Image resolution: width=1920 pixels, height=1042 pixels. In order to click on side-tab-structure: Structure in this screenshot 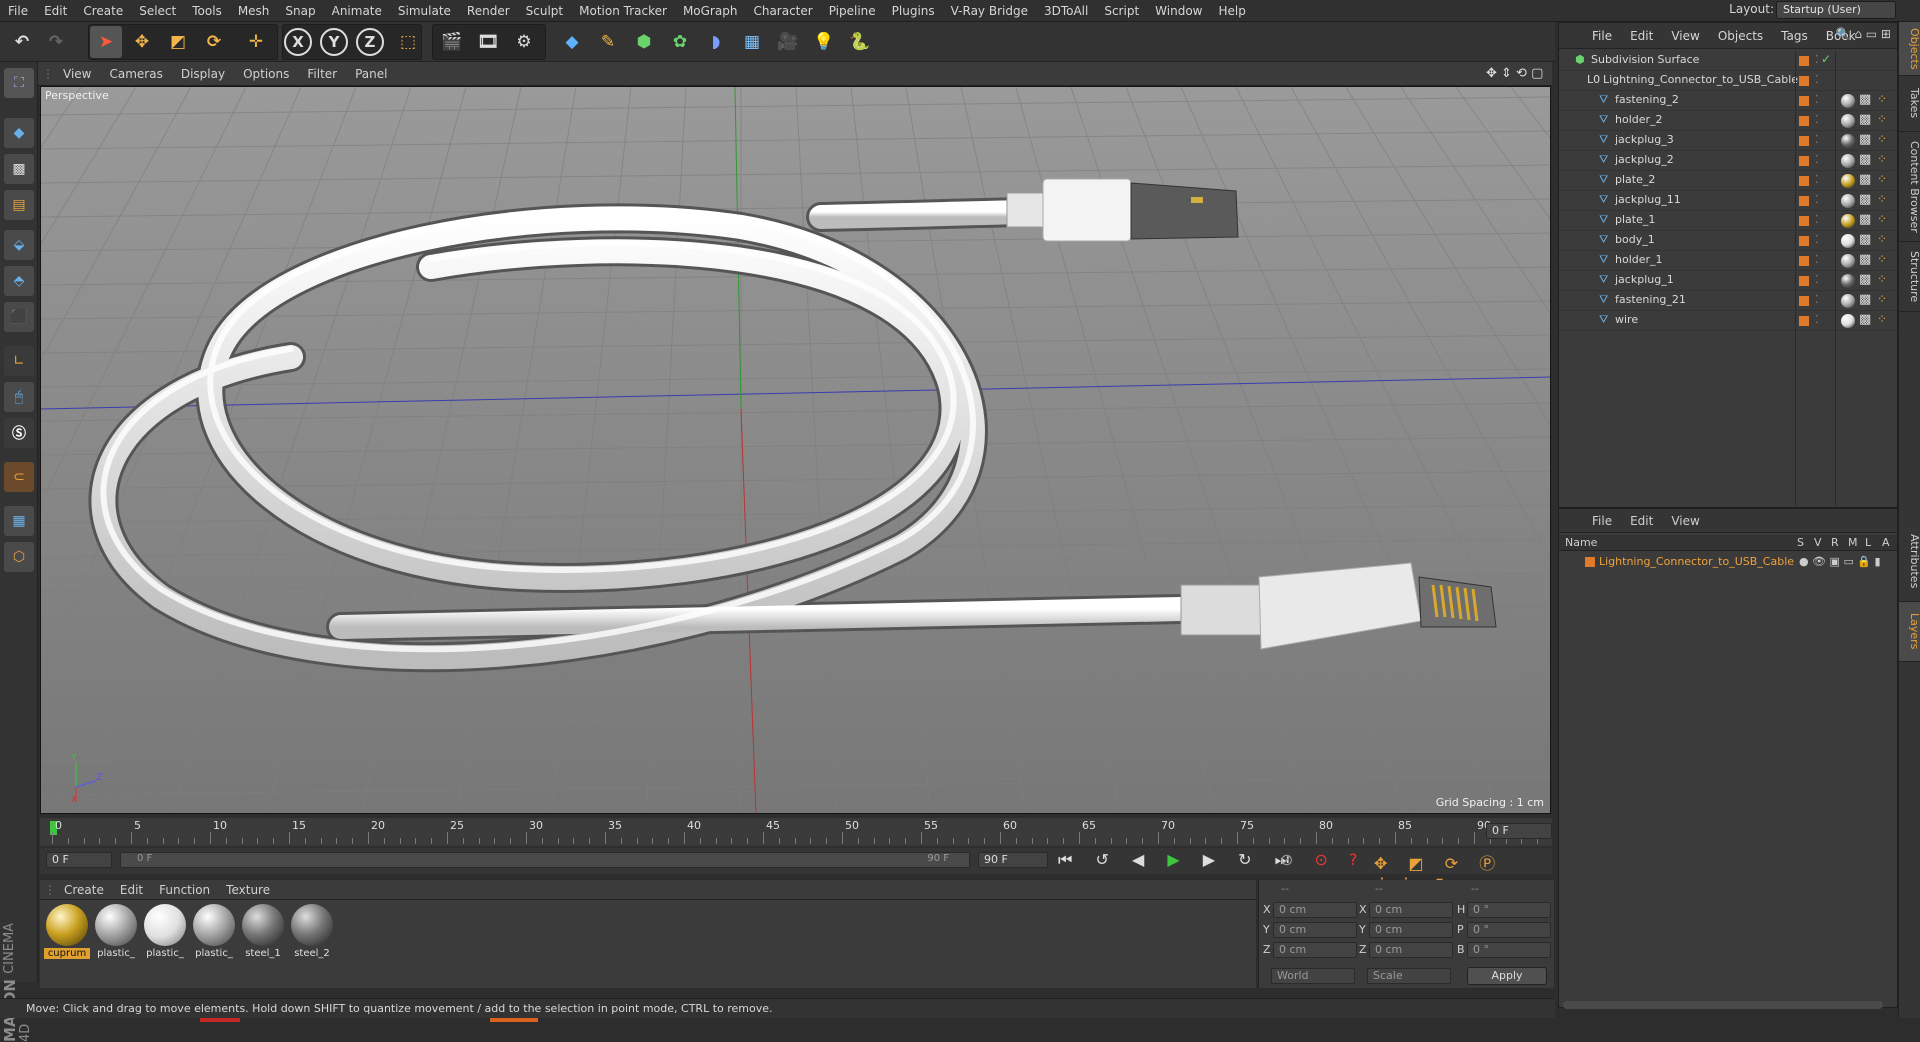, I will do `click(1909, 277)`.